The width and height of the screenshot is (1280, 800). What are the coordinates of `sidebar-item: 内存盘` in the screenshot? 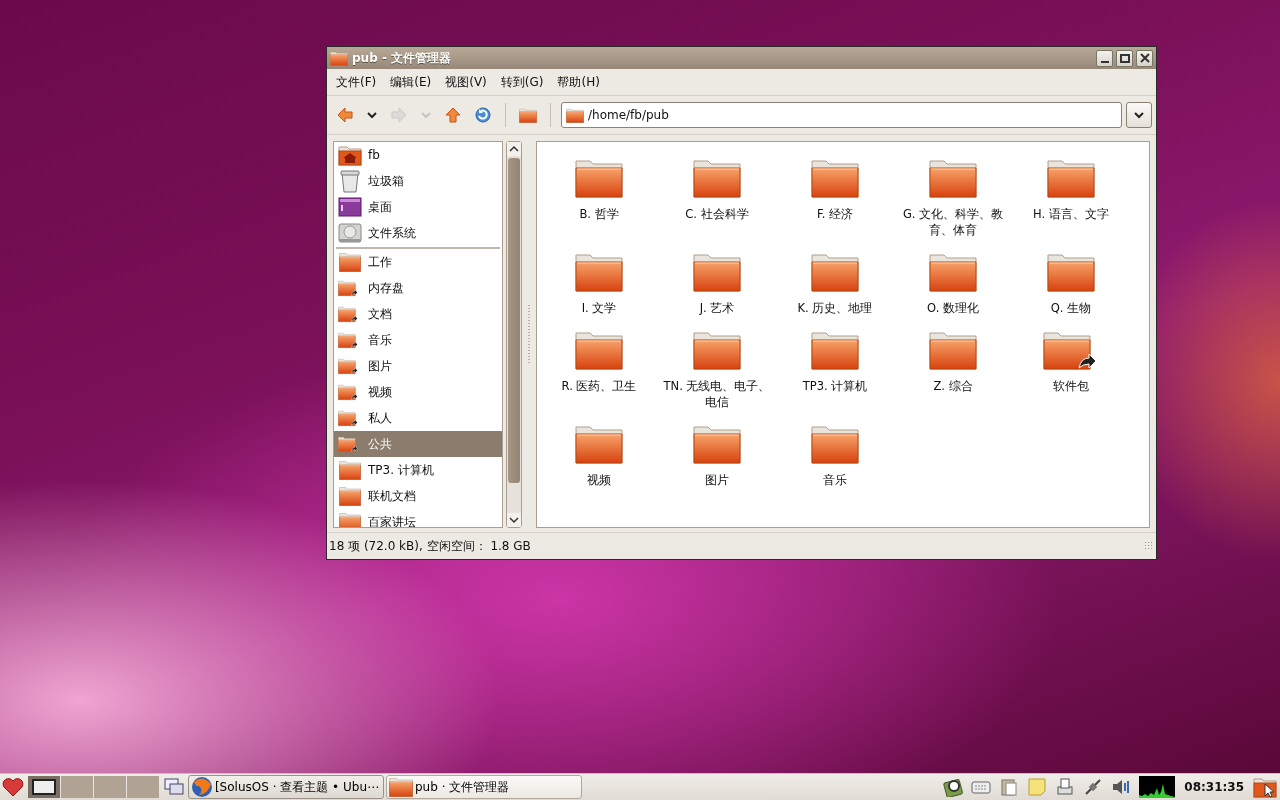 It's located at (418, 288).